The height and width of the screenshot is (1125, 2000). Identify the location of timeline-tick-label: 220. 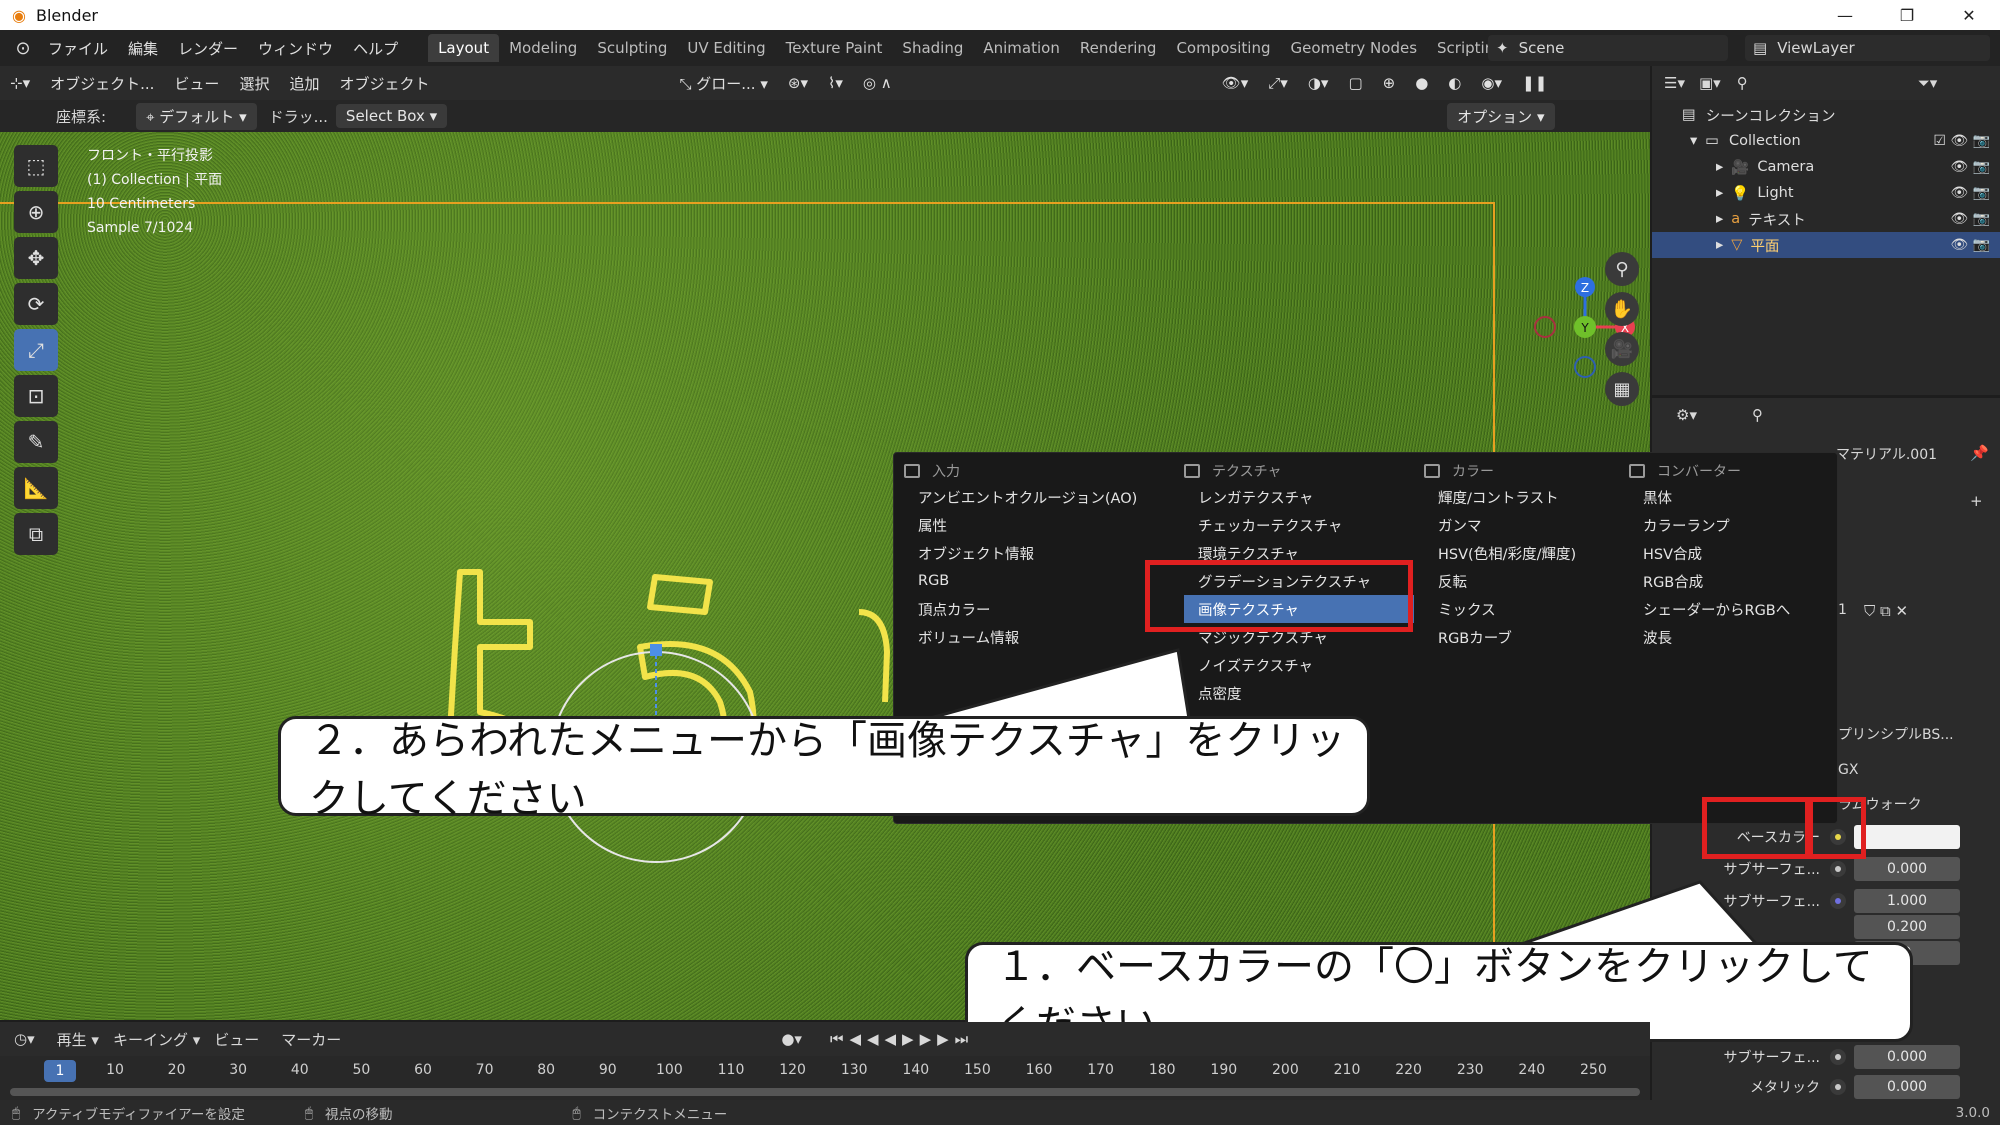
(1408, 1070).